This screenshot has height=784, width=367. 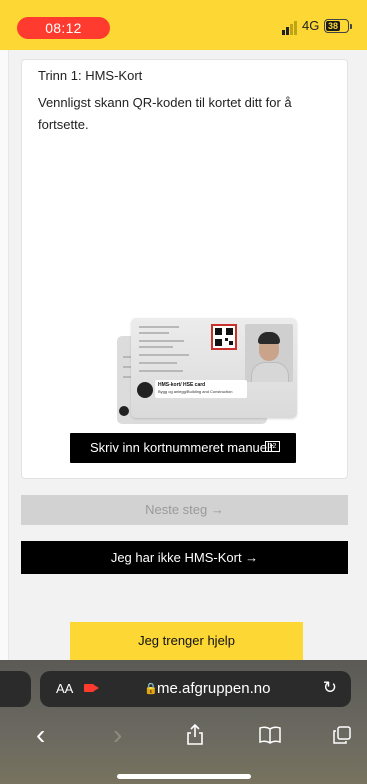 I want to click on address-bar: AA 🔒 me.afgruppen.no ↻, so click(x=195, y=689).